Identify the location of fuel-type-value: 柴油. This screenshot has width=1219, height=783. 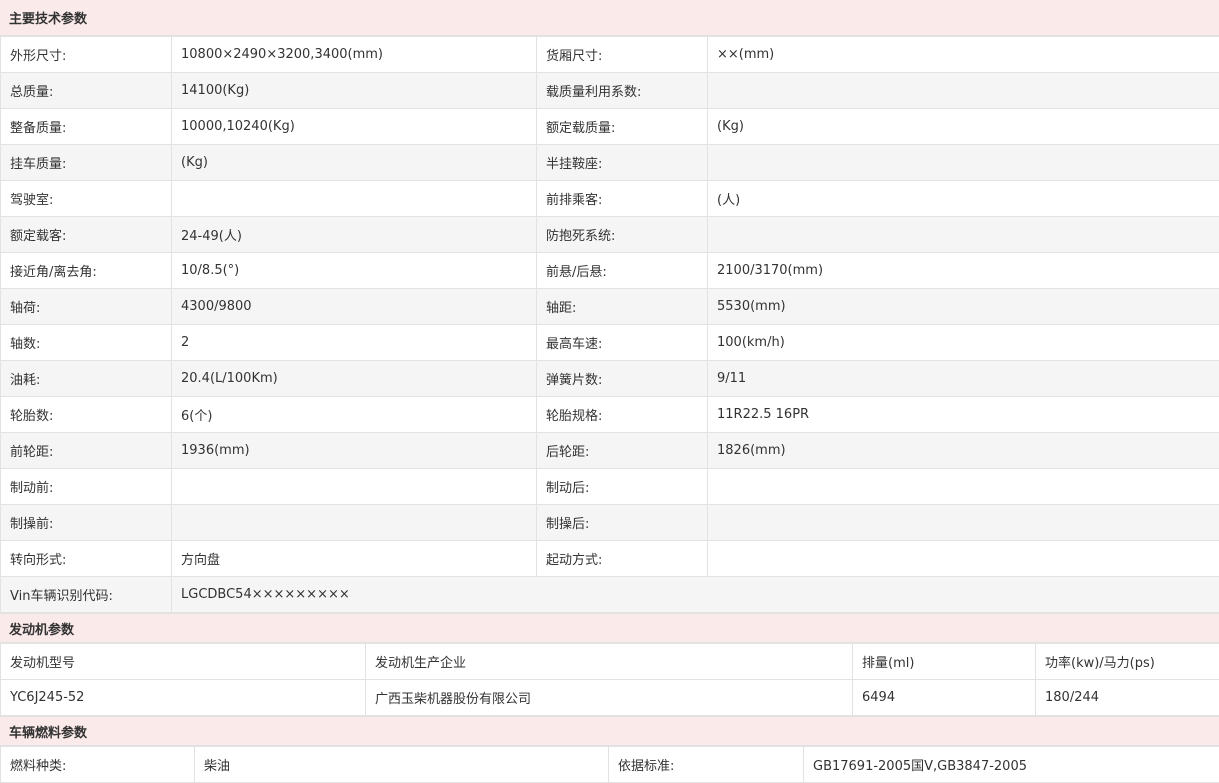
(402, 765).